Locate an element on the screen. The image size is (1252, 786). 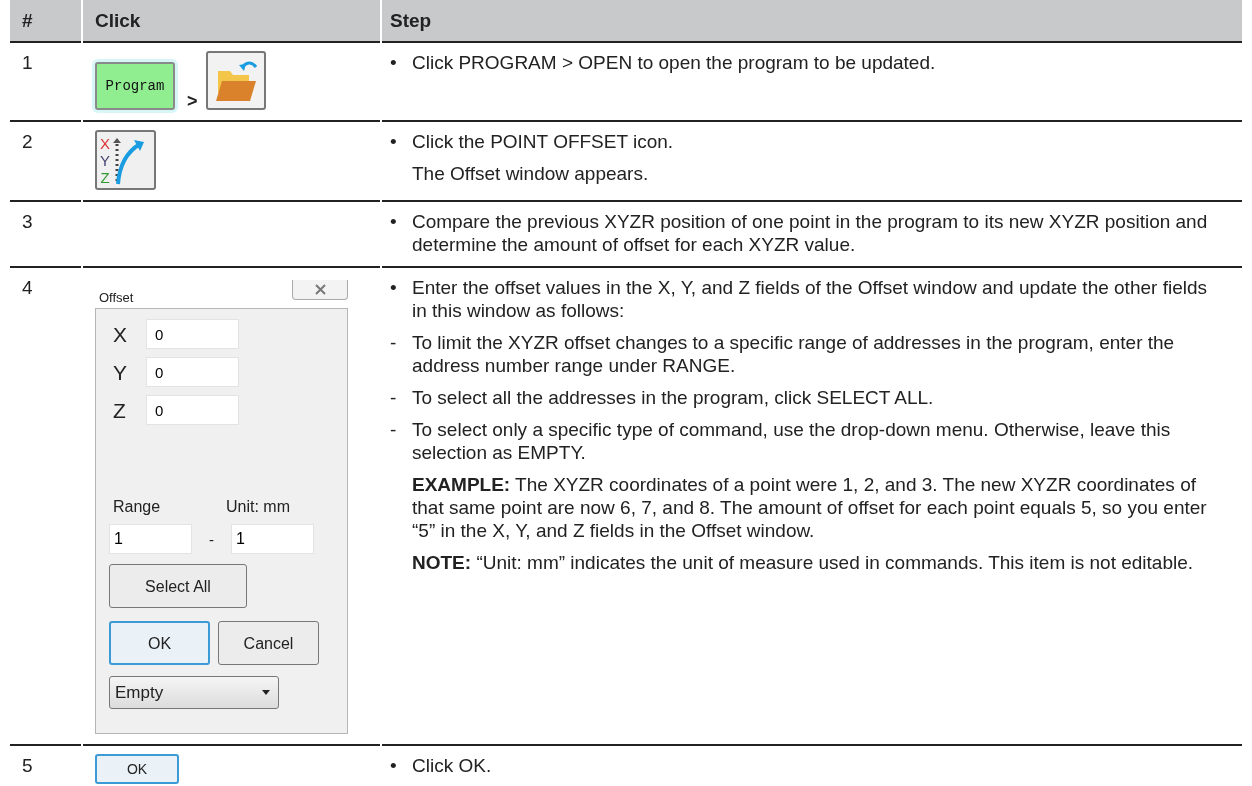
close-button is located at coordinates (320, 290).